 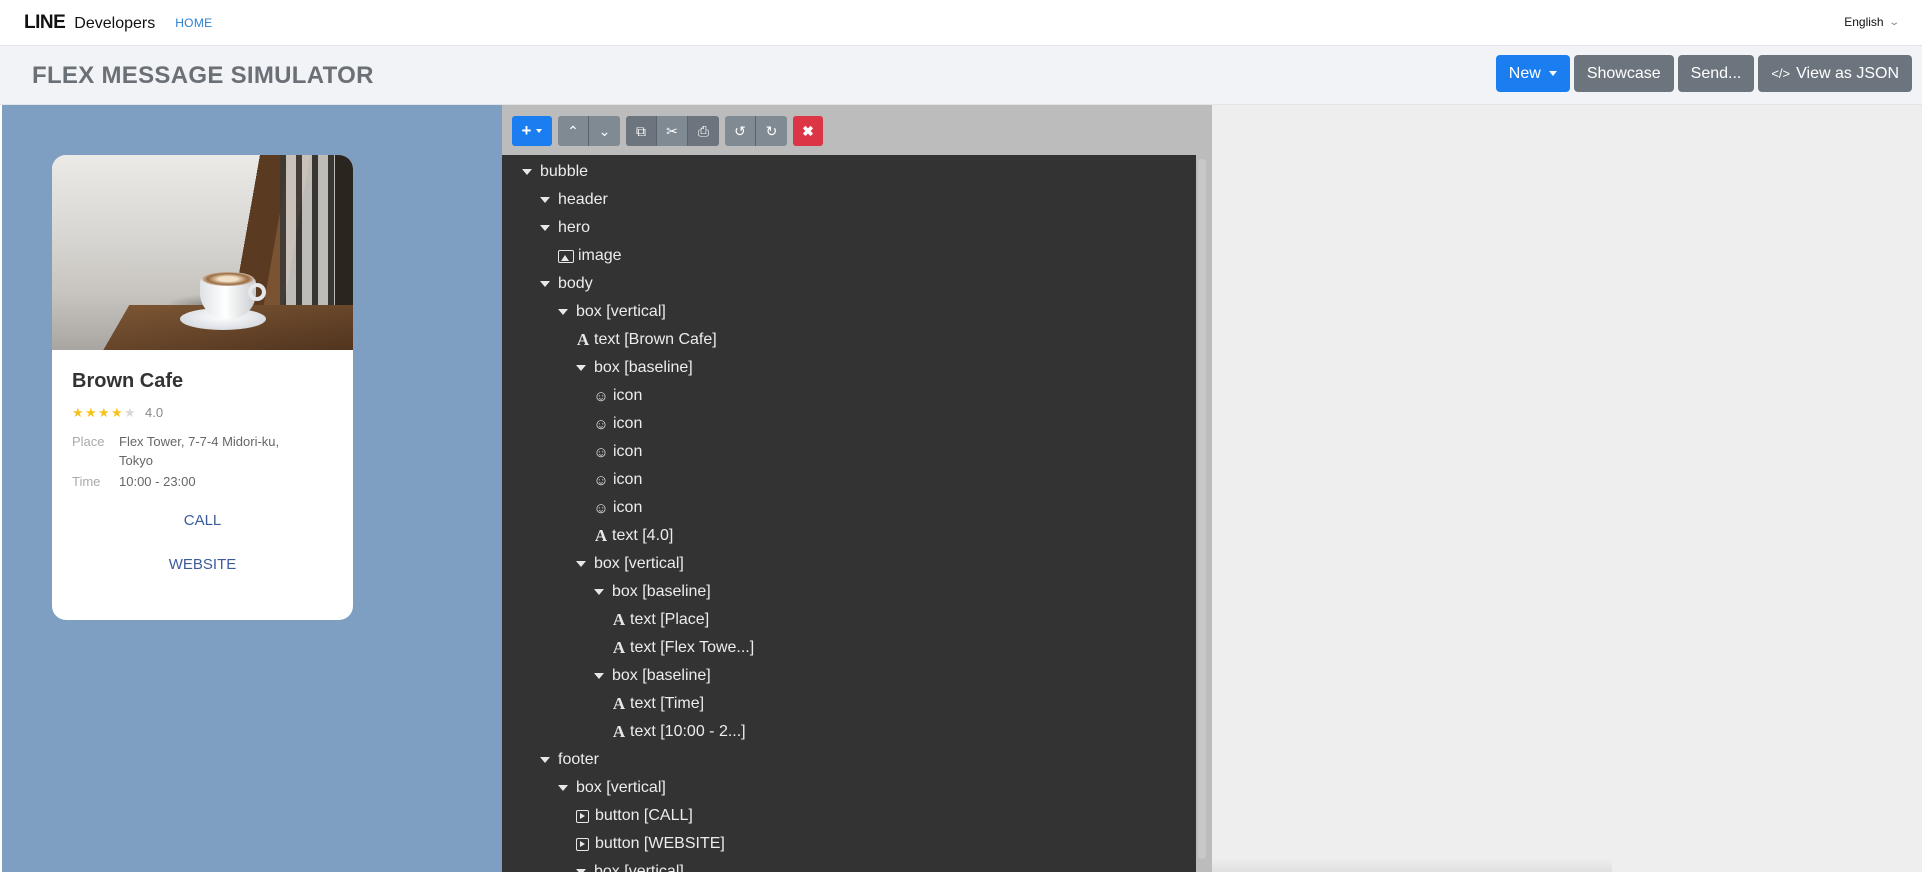 I want to click on language-dropdown: English ⌄, so click(x=1872, y=22).